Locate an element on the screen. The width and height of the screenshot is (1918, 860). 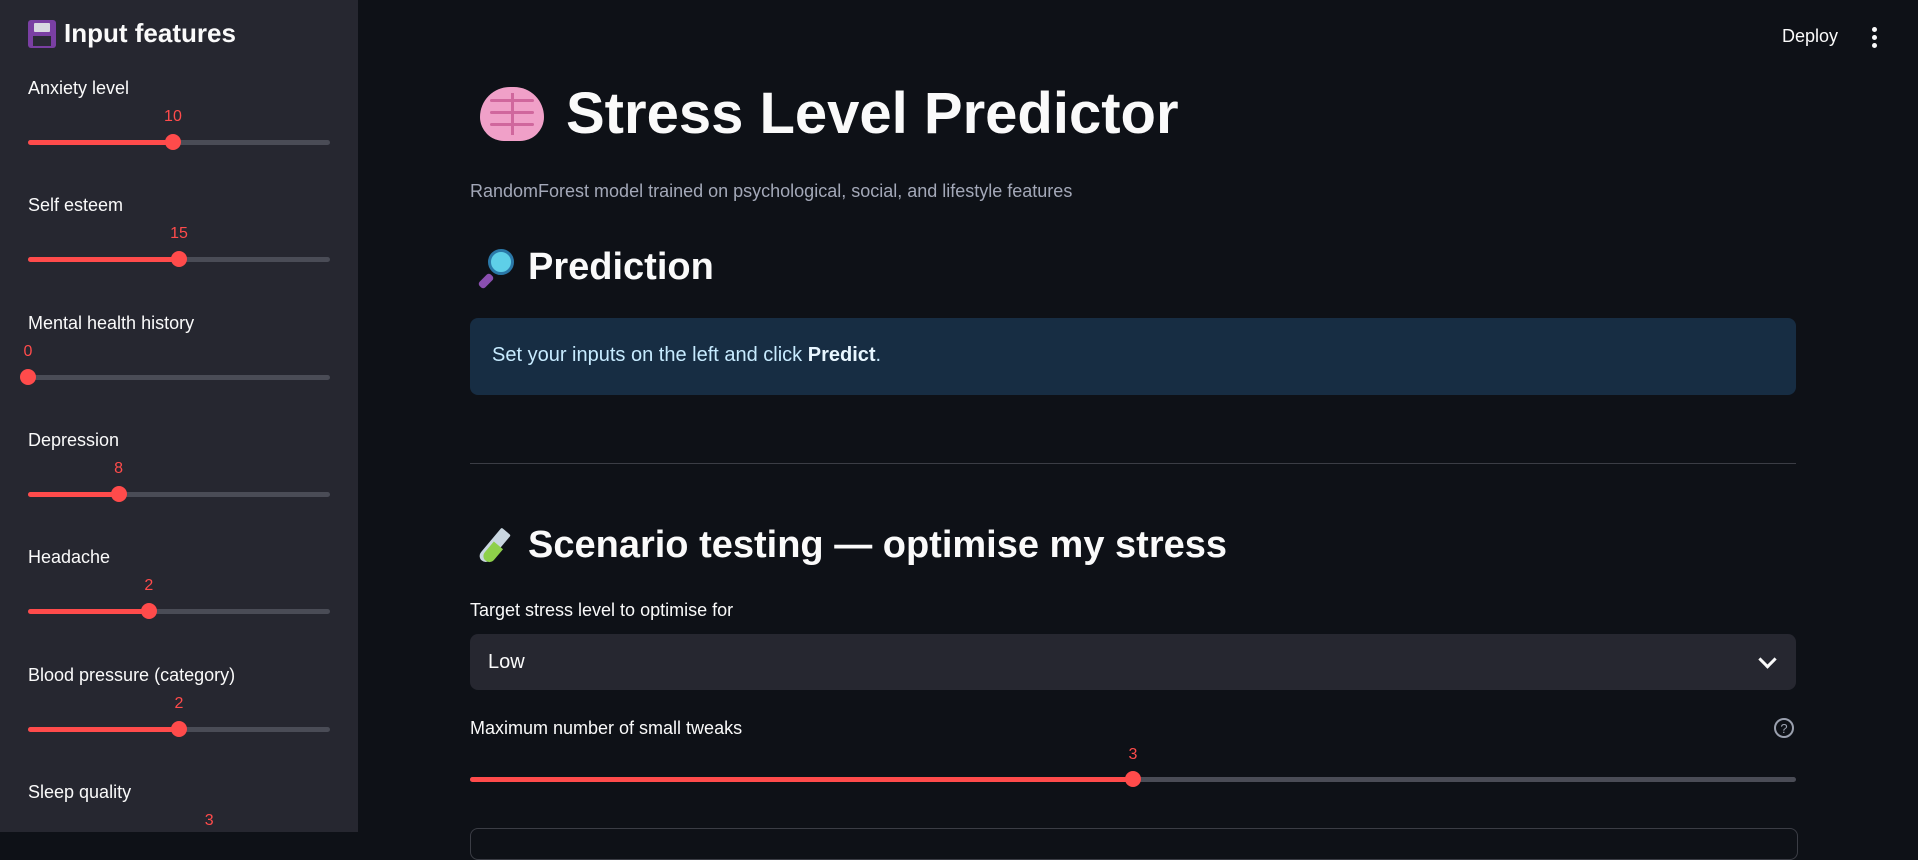
info-text: Set your inputs on the left and click is located at coordinates (650, 355).